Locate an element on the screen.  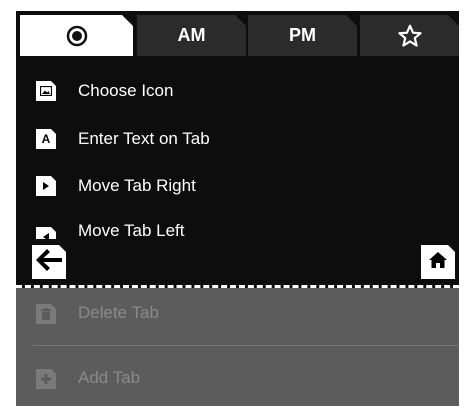
menu-item-move-right: Move Tab Right is located at coordinates (237, 186).